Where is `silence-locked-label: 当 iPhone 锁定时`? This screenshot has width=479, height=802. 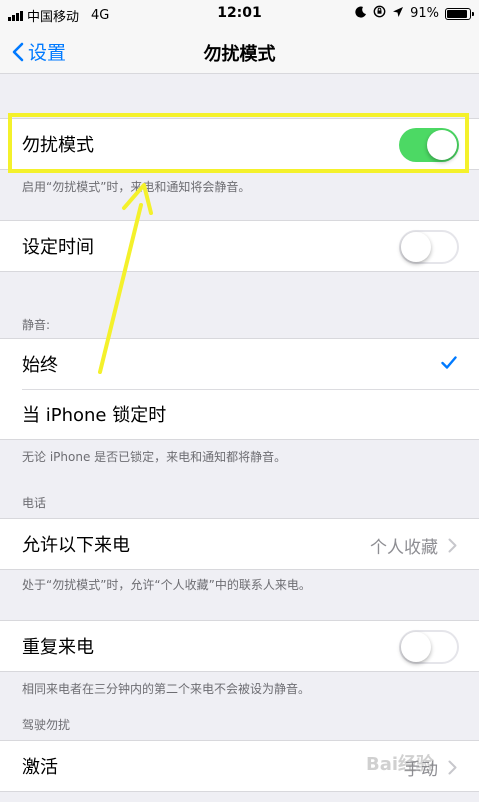
silence-locked-label: 当 iPhone 锁定时 is located at coordinates (94, 415).